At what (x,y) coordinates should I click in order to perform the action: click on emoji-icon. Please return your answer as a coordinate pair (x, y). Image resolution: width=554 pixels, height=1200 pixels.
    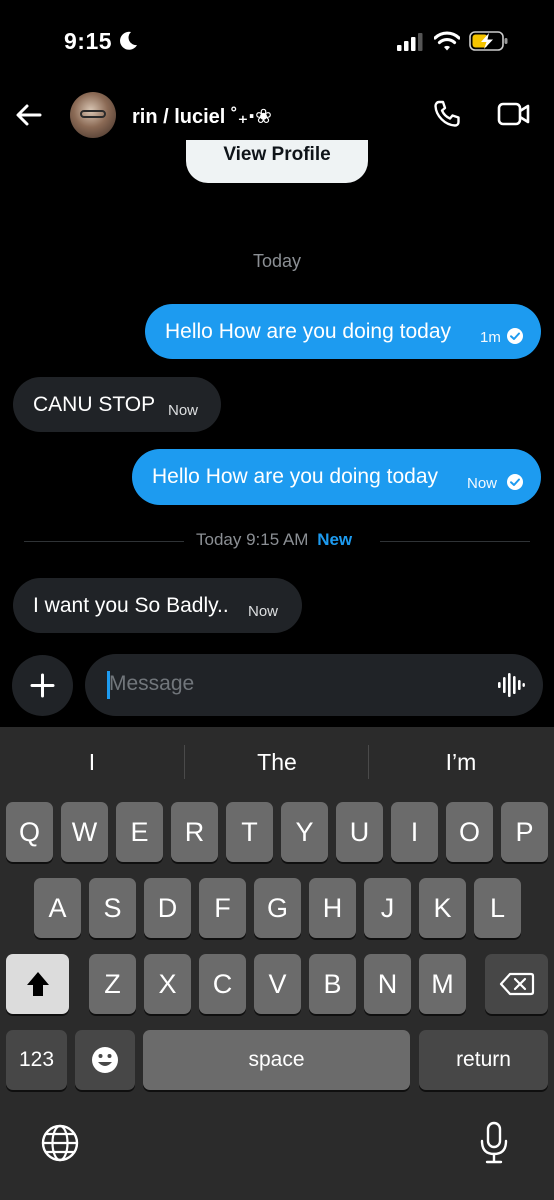
    Looking at the image, I should click on (105, 1060).